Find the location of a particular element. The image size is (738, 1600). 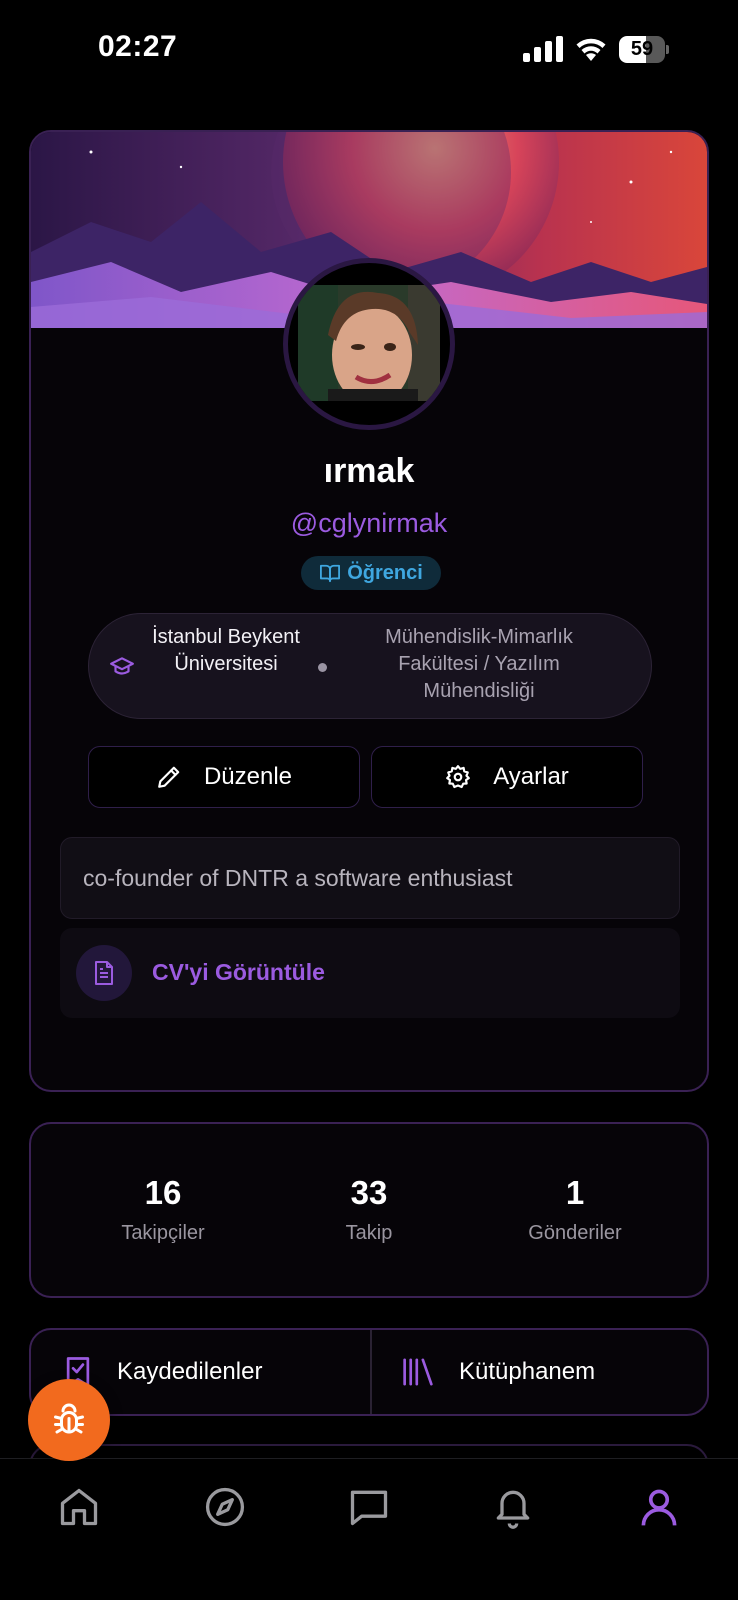

library-icon is located at coordinates (418, 1372).